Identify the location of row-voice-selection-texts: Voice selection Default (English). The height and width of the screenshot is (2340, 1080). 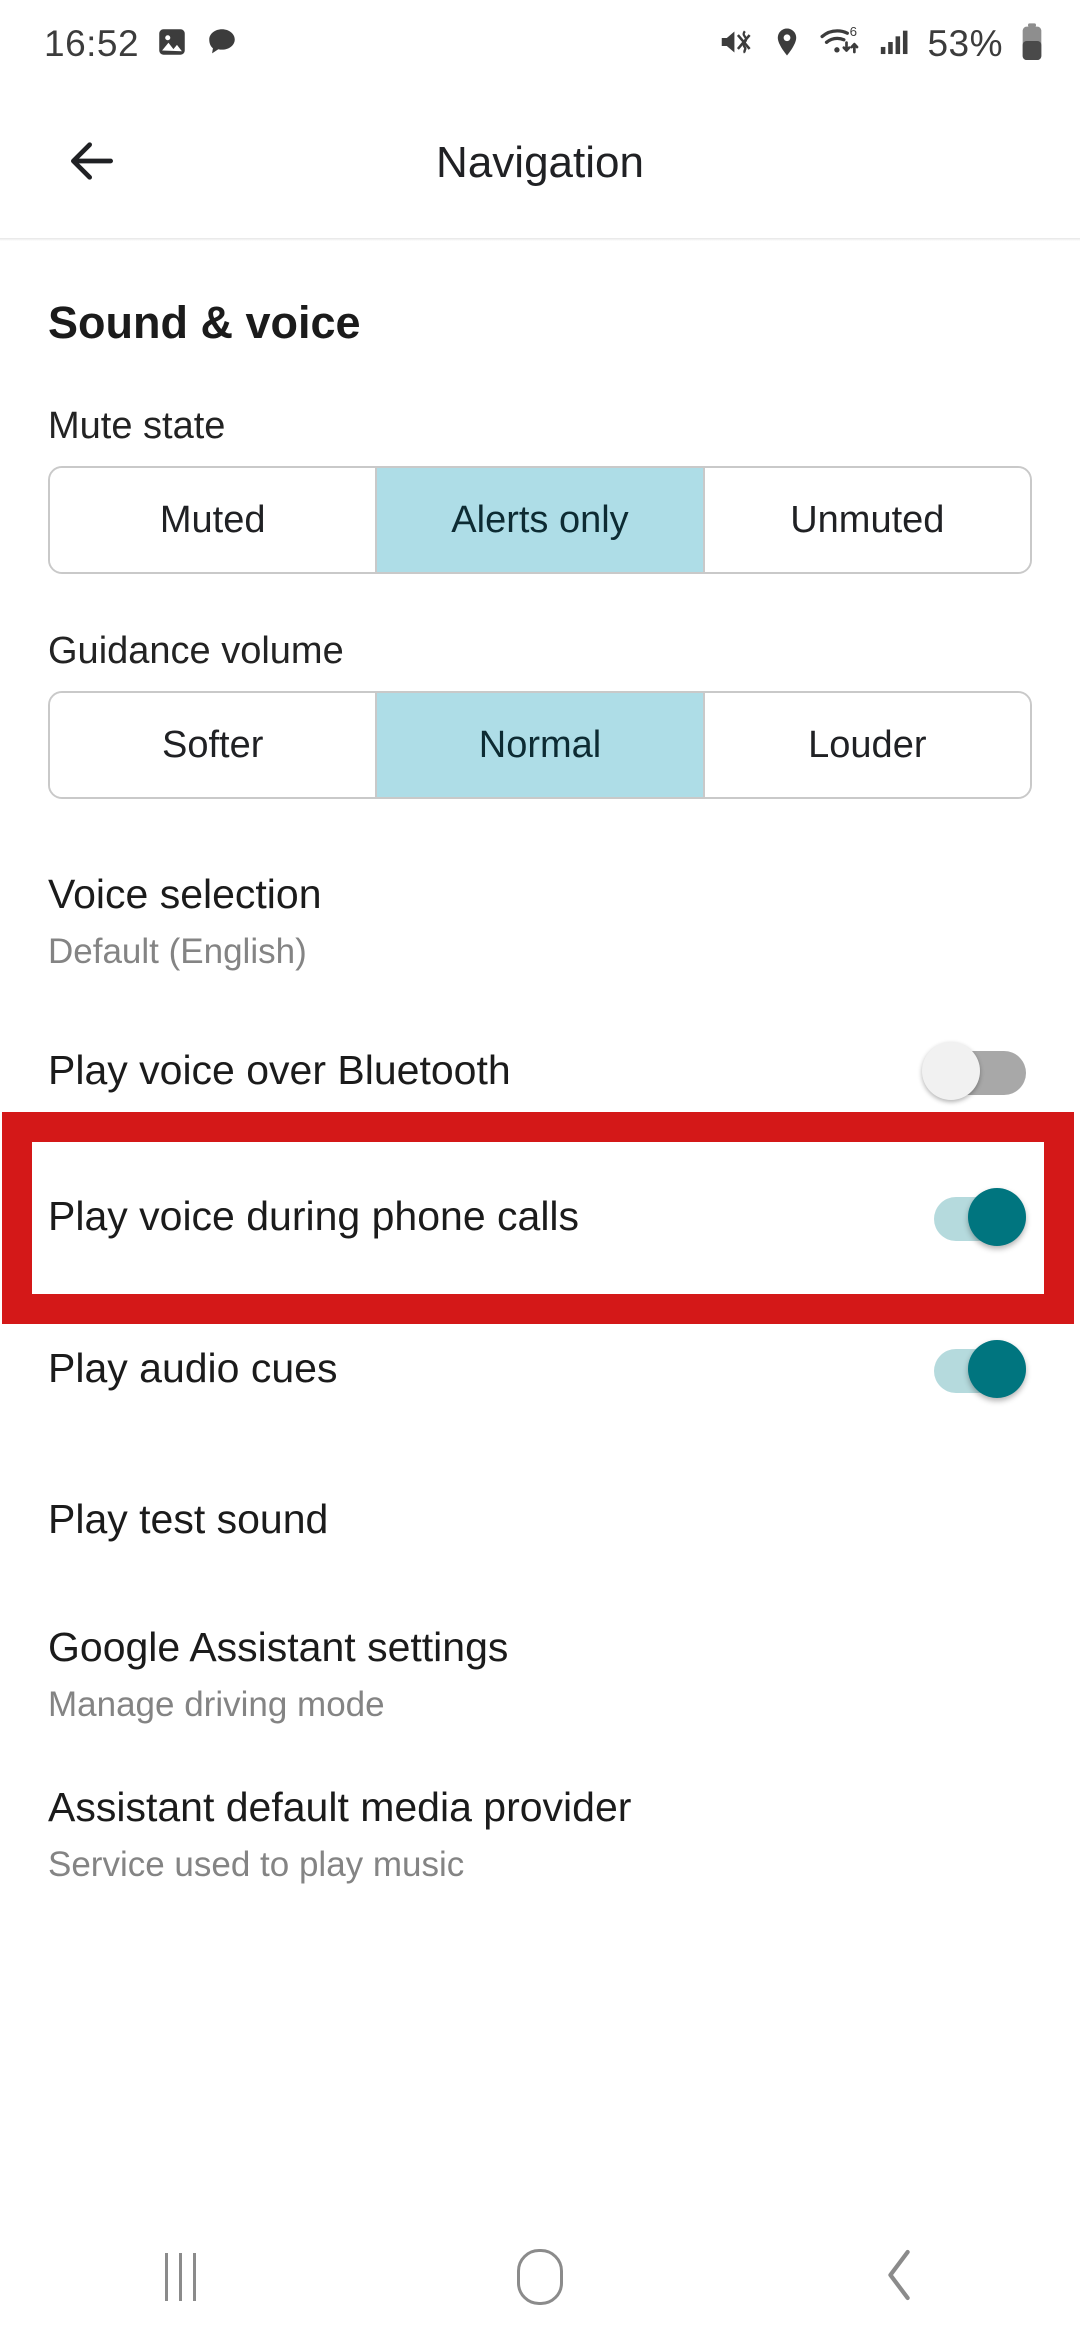
(540, 921).